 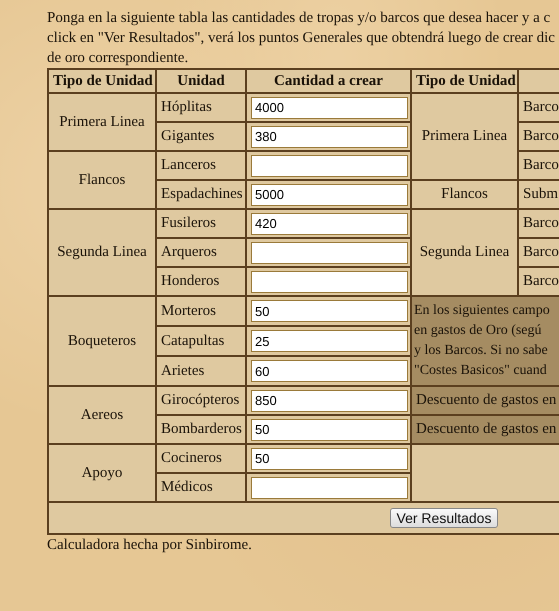 What do you see at coordinates (102, 340) in the screenshot?
I see `unit-type: Boqueteros` at bounding box center [102, 340].